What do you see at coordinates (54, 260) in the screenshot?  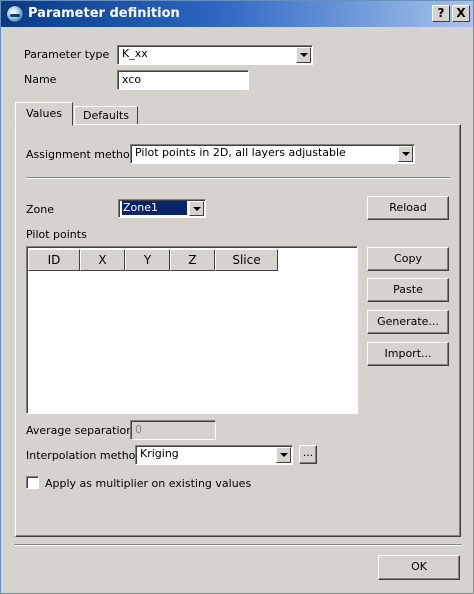 I see `column-header-id: ID` at bounding box center [54, 260].